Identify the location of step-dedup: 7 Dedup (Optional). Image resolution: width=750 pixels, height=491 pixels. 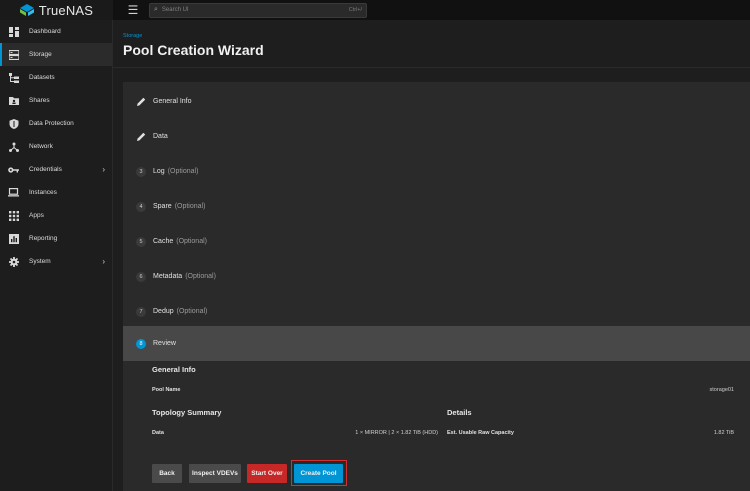
(436, 311).